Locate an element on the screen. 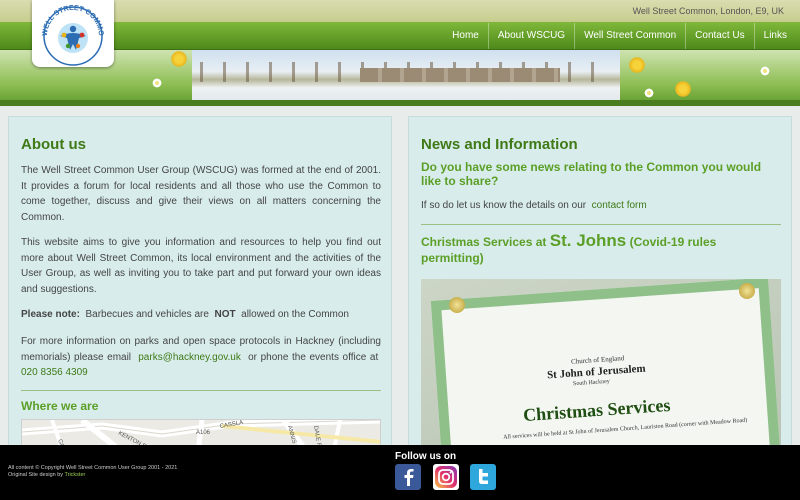 The height and width of the screenshot is (500, 800). nav-contact: Contact Us is located at coordinates (719, 36).